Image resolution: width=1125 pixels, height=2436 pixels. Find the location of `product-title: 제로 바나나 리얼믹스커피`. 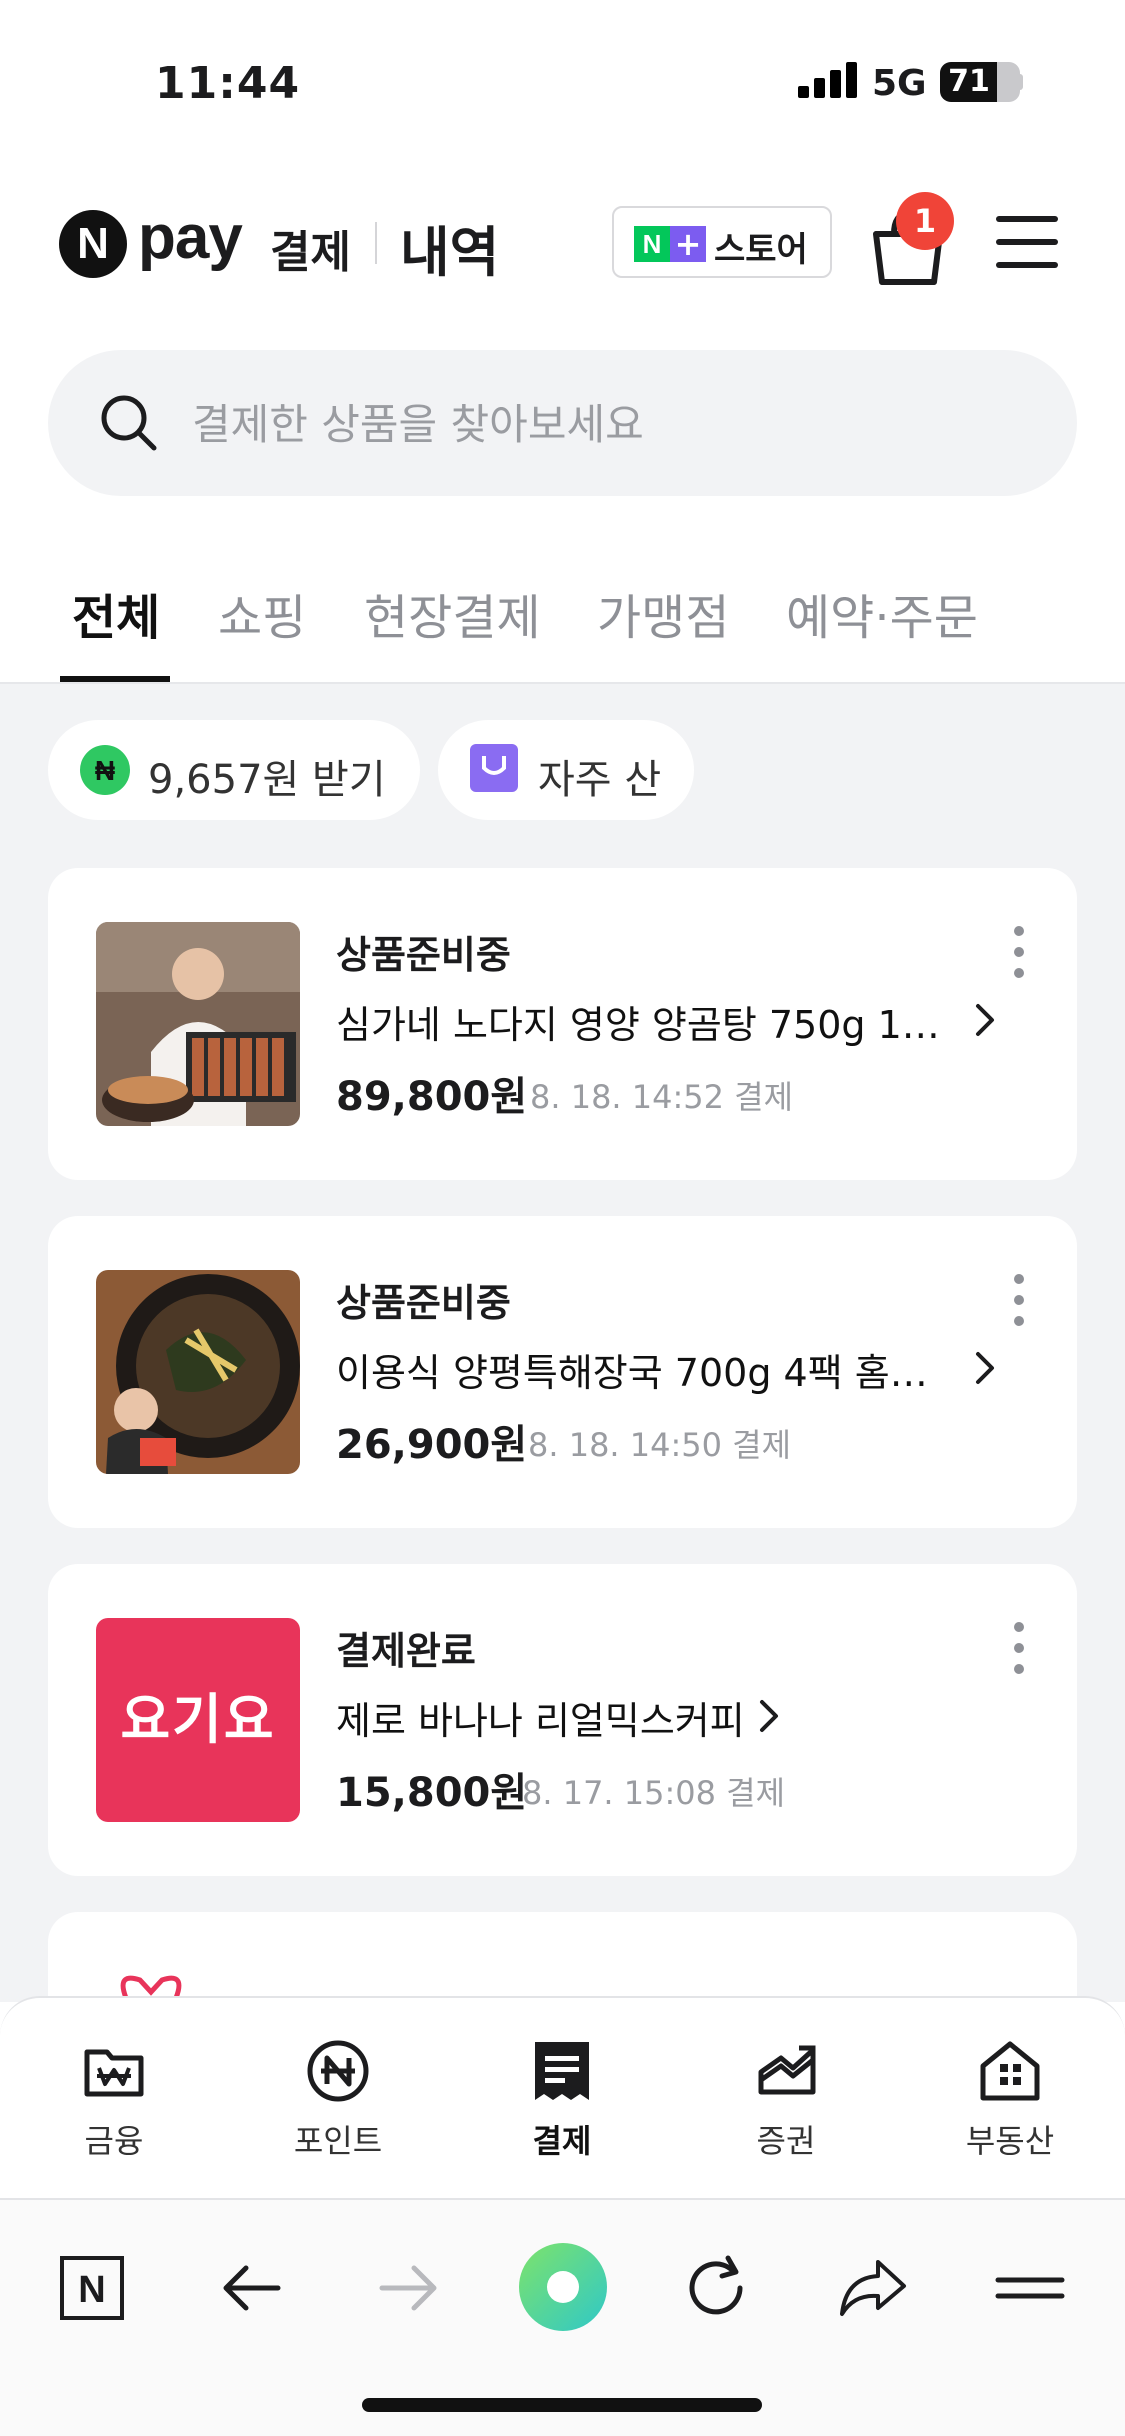

product-title: 제로 바나나 리얼믹스커피 is located at coordinates (540, 1717).